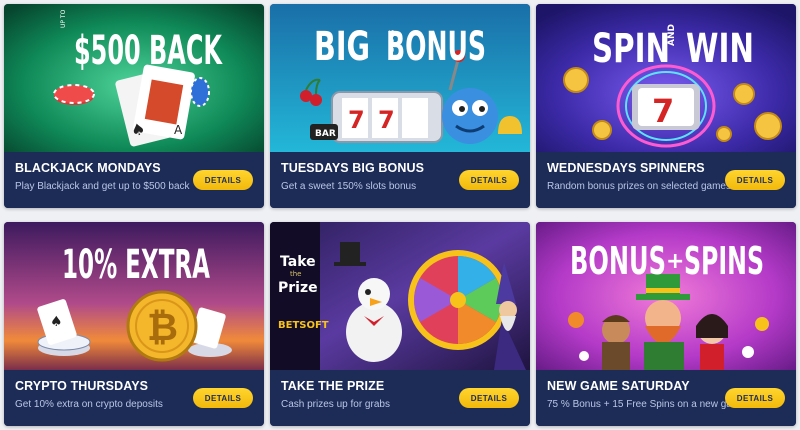 The width and height of the screenshot is (800, 430). I want to click on promo-banner-take-the-prize: Take the Prize BETSOFT, so click(400, 296).